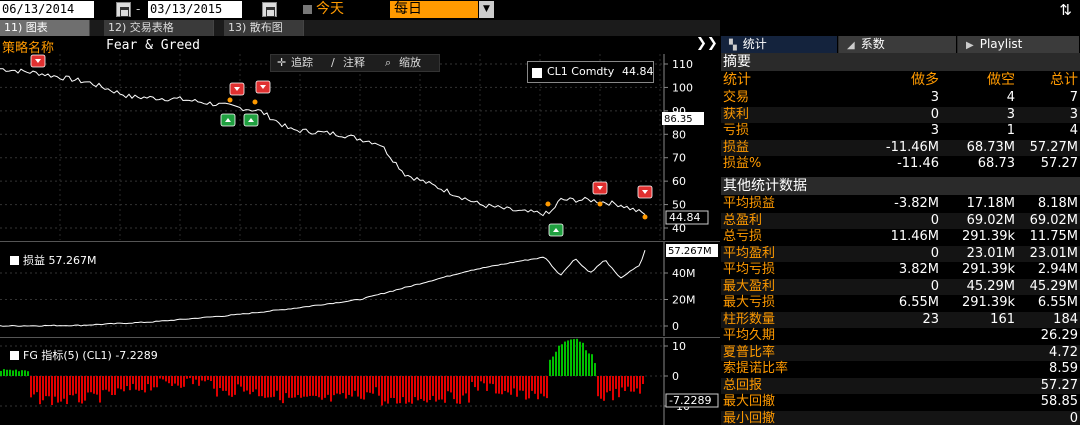  What do you see at coordinates (1010, 130) in the screenshot?
I see `cell-short: 1` at bounding box center [1010, 130].